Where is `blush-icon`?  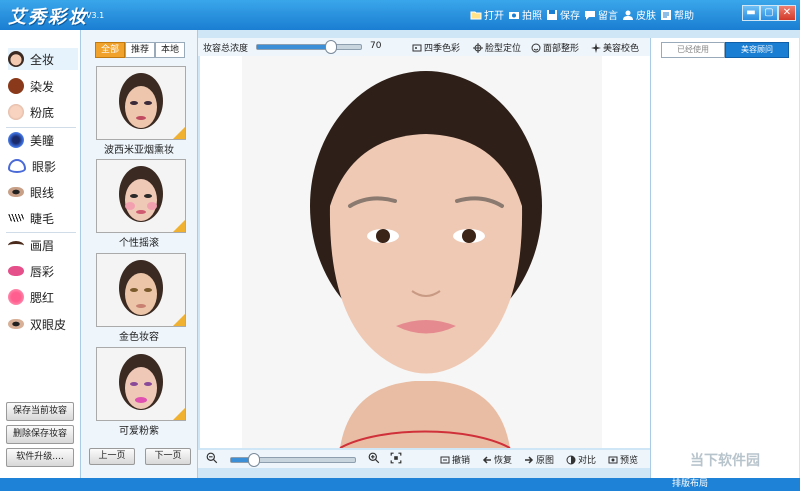
blush-icon is located at coordinates (16, 297).